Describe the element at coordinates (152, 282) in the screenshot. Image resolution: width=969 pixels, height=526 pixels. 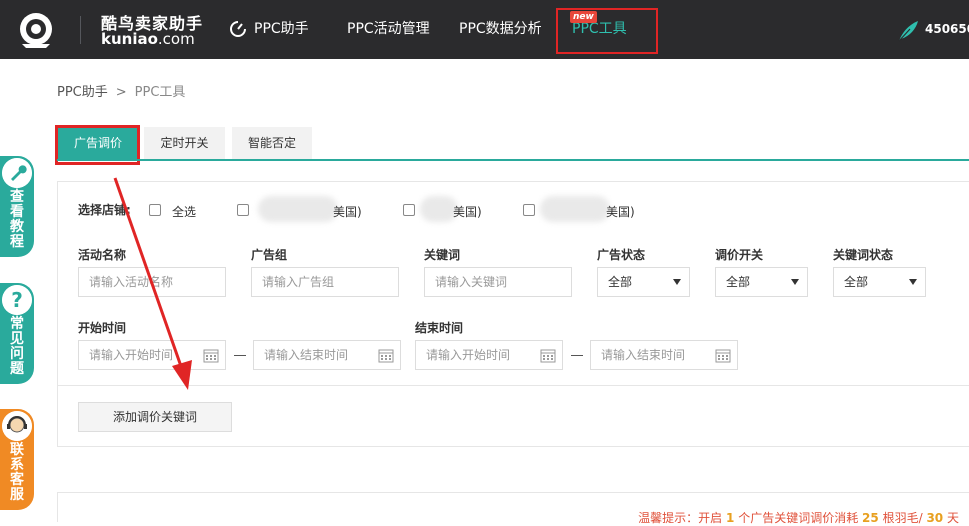
I see `campaign-name-input: 请输入活动名称` at that location.